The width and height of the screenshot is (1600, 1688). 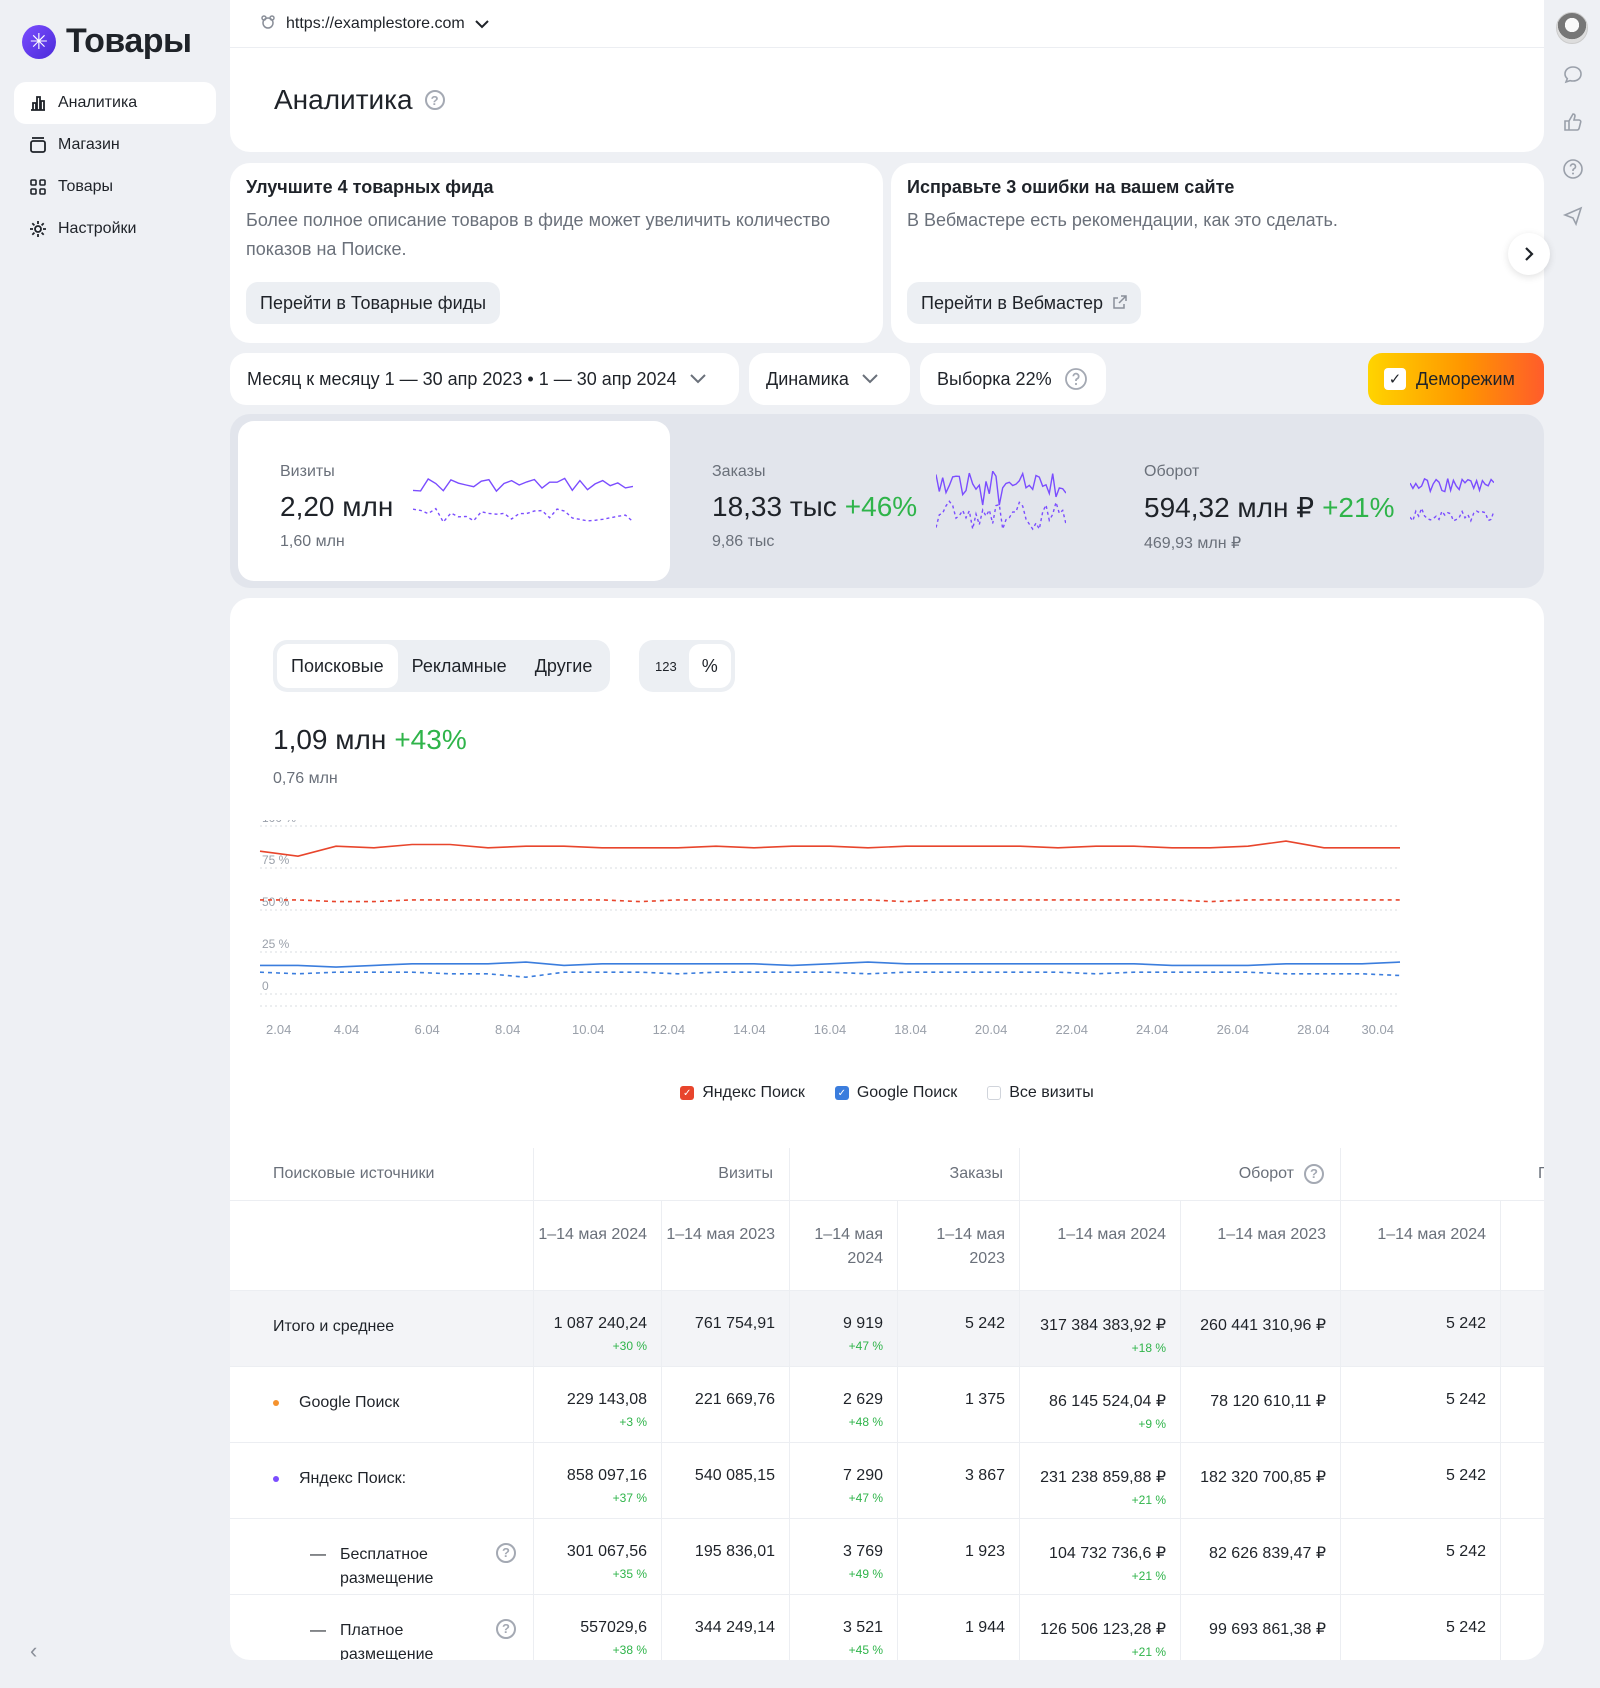 What do you see at coordinates (590, 1346) in the screenshot?
I see `cell-delta: +30 %` at bounding box center [590, 1346].